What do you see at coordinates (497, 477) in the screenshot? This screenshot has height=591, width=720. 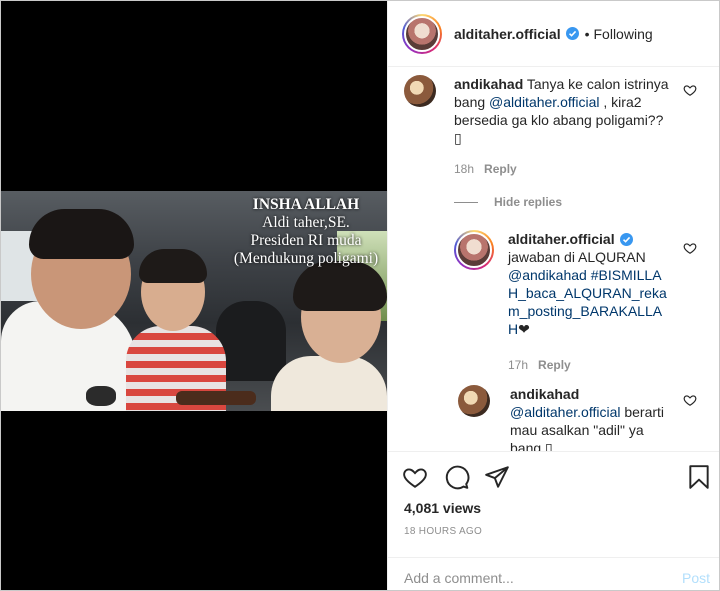 I see `share-send-icon` at bounding box center [497, 477].